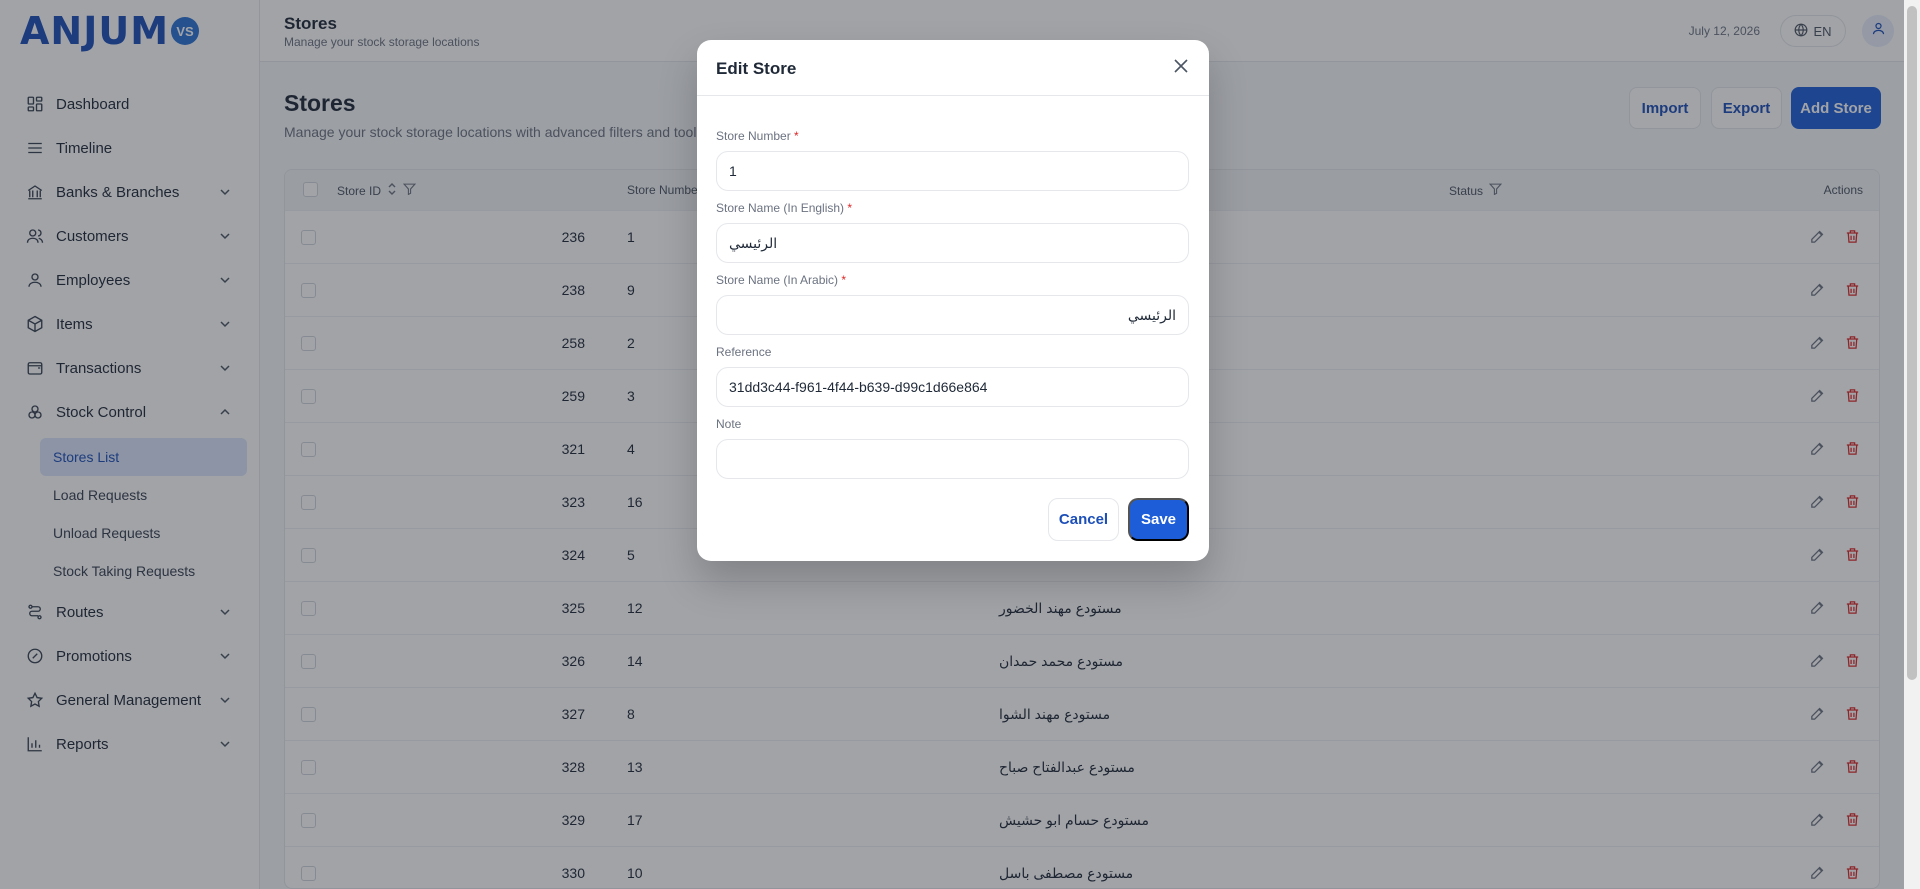 The height and width of the screenshot is (889, 1920). What do you see at coordinates (1912, 343) in the screenshot?
I see `scroll-thumb` at bounding box center [1912, 343].